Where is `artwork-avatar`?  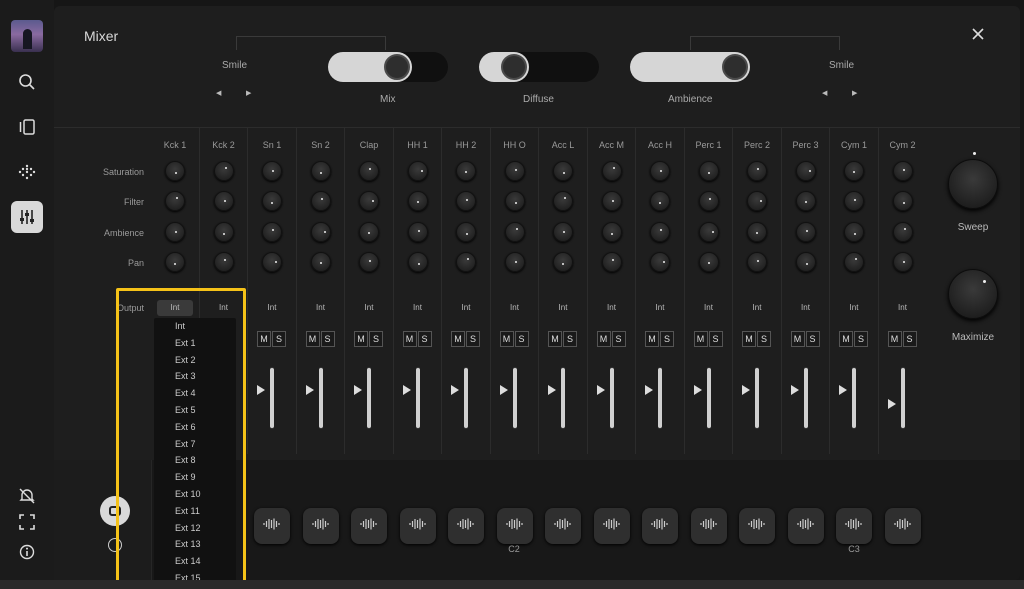
artwork-avatar is located at coordinates (27, 36).